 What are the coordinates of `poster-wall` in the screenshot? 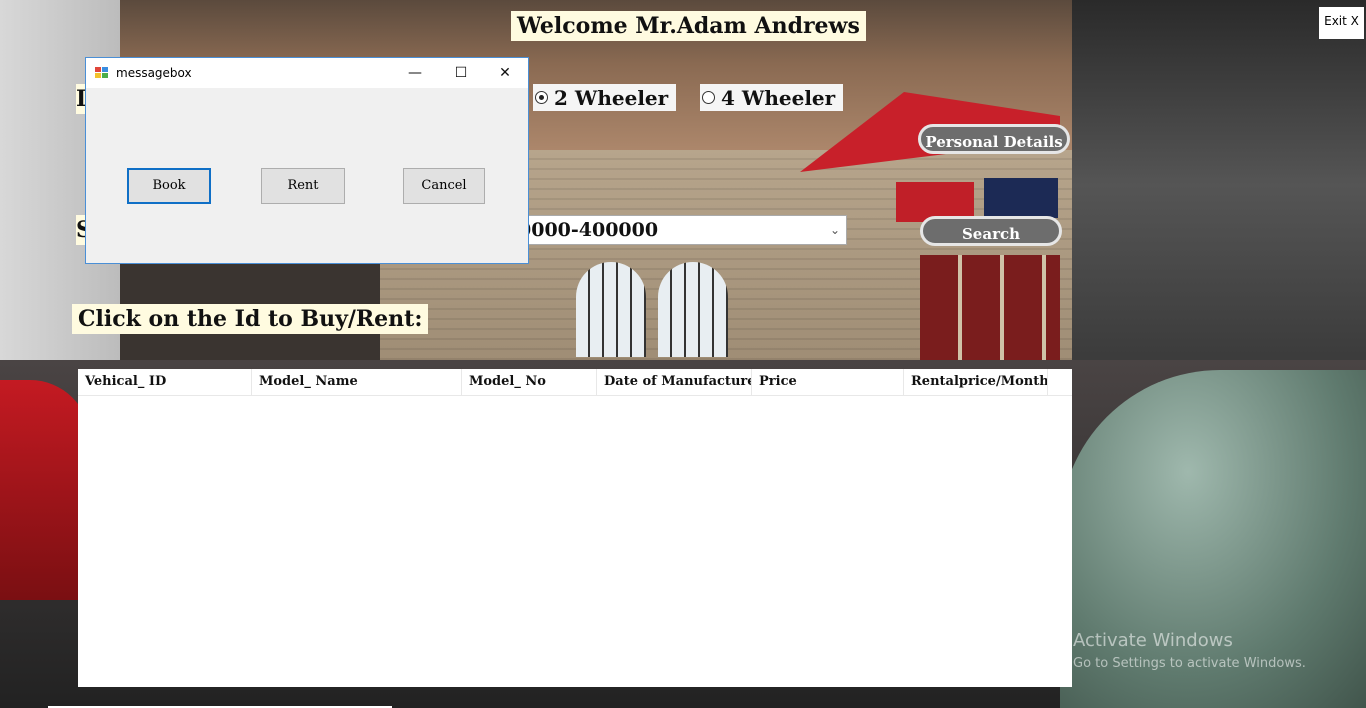 It's located at (990, 310).